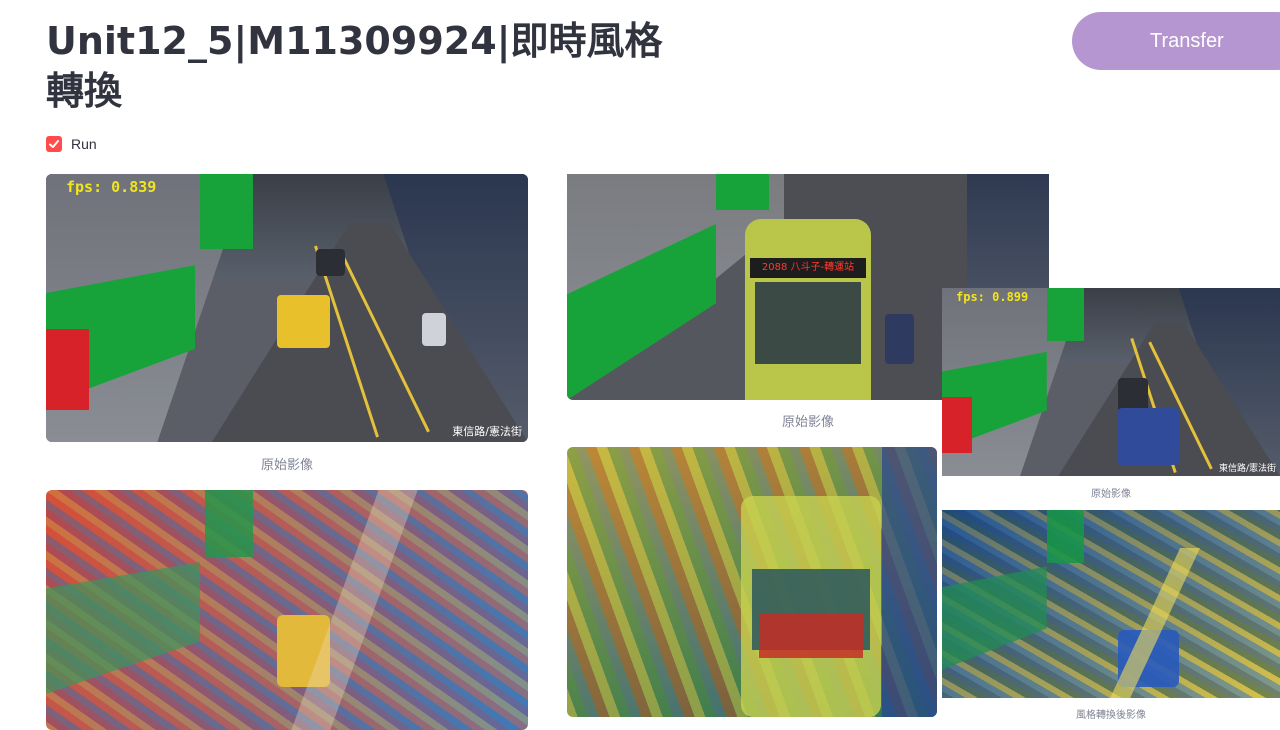  What do you see at coordinates (1176, 41) in the screenshot?
I see `transfer-button: Transfer` at bounding box center [1176, 41].